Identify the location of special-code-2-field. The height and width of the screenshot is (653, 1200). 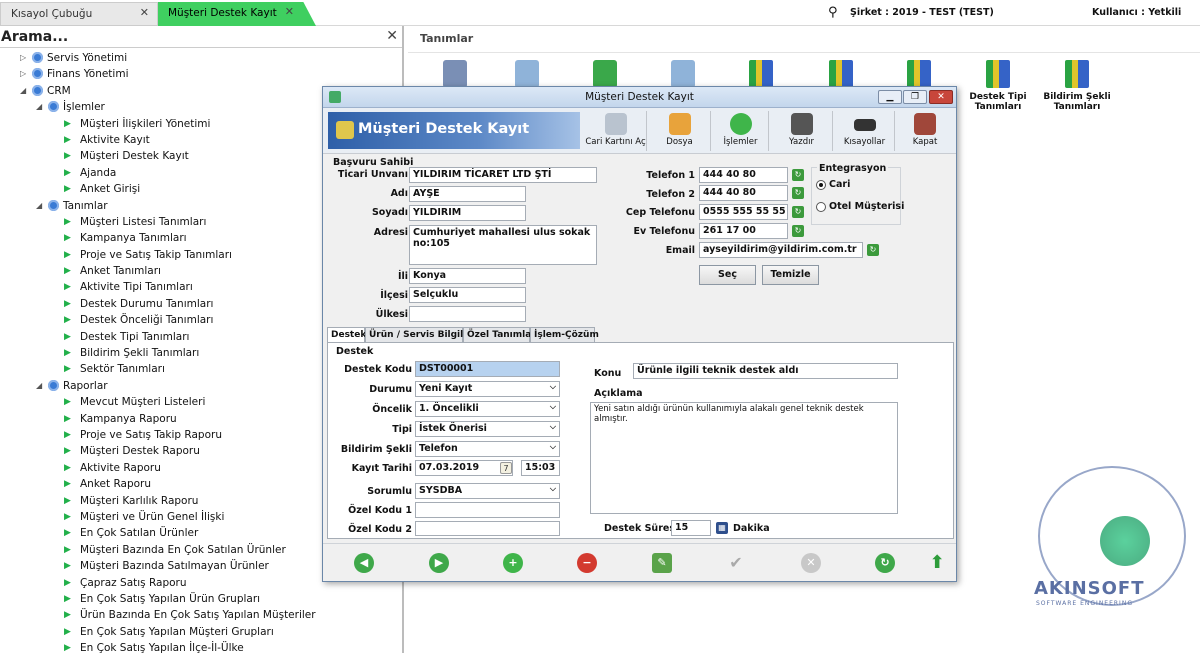
(487, 528).